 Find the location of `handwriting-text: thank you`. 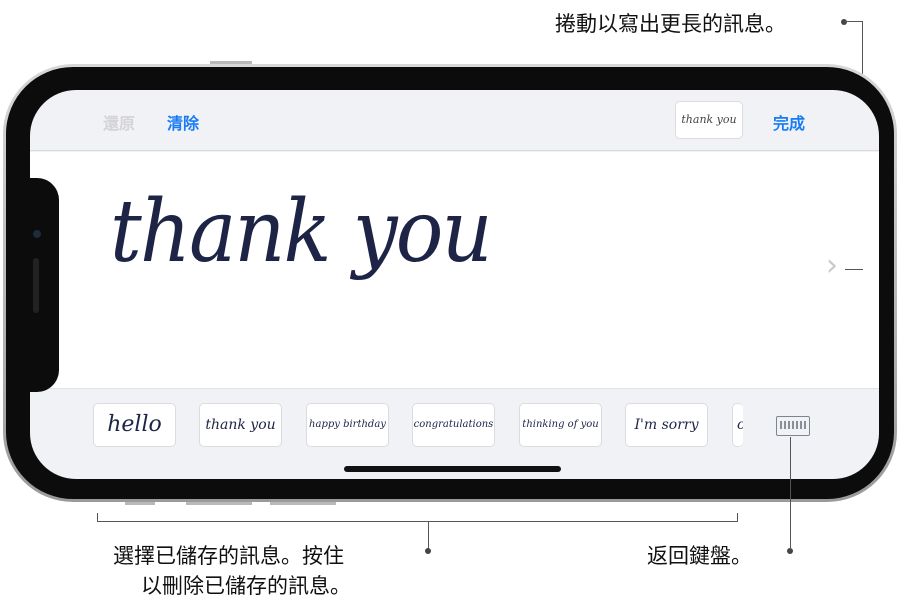

handwriting-text: thank you is located at coordinates (301, 232).